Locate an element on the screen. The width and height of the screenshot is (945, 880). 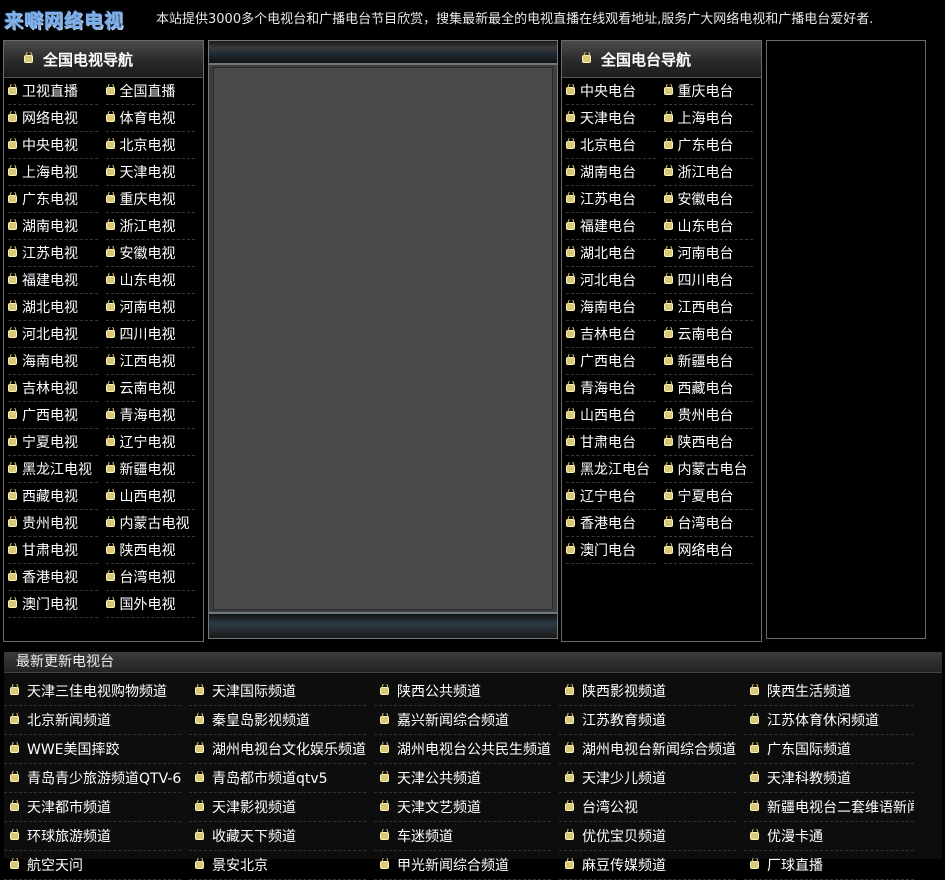
tv-nav-item: 广西电视 is located at coordinates (53, 415).